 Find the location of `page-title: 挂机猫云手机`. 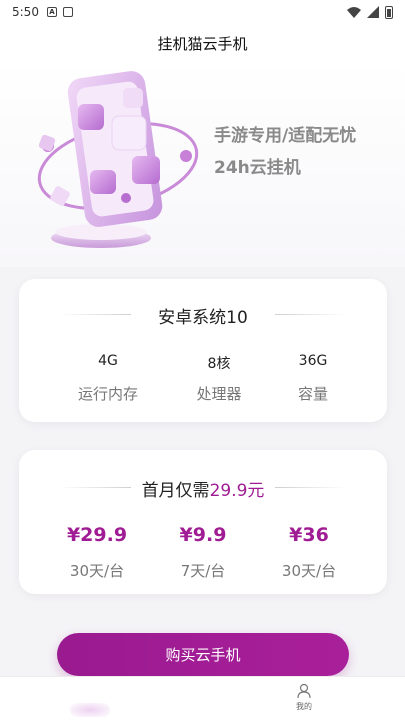

page-title: 挂机猫云手机 is located at coordinates (202, 43).